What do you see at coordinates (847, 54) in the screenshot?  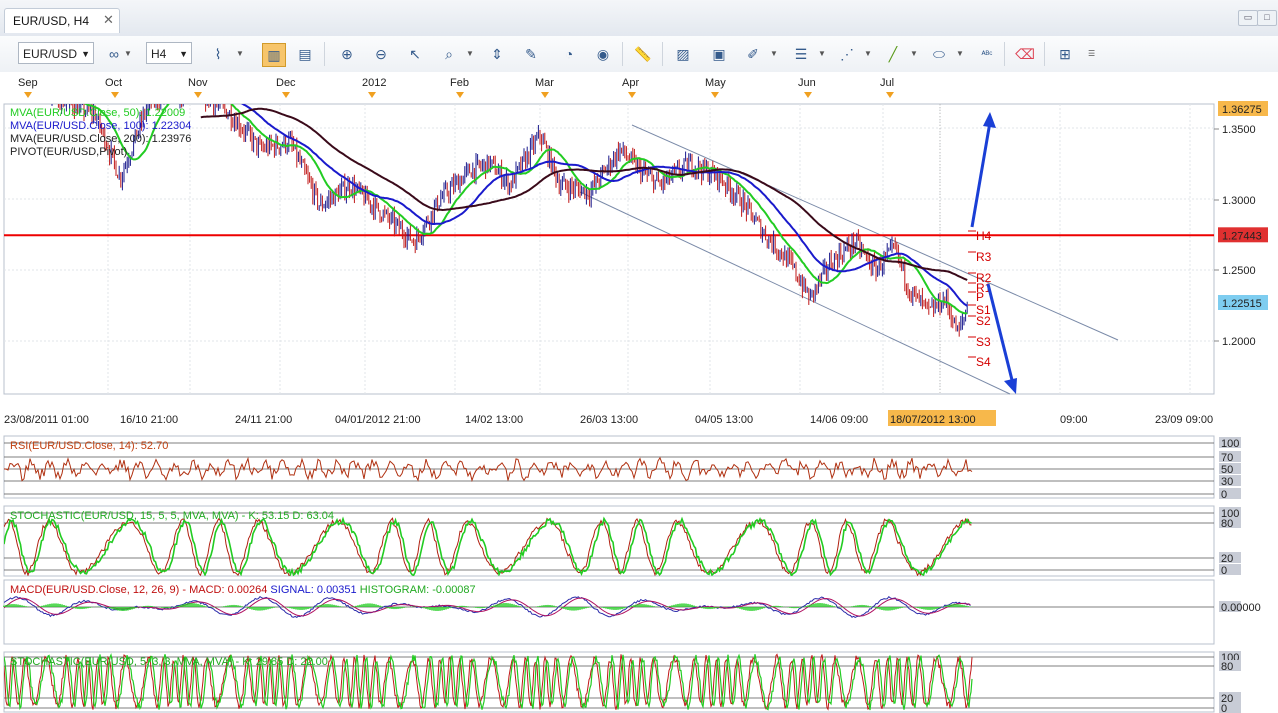 I see `fib-icon: ⋰` at bounding box center [847, 54].